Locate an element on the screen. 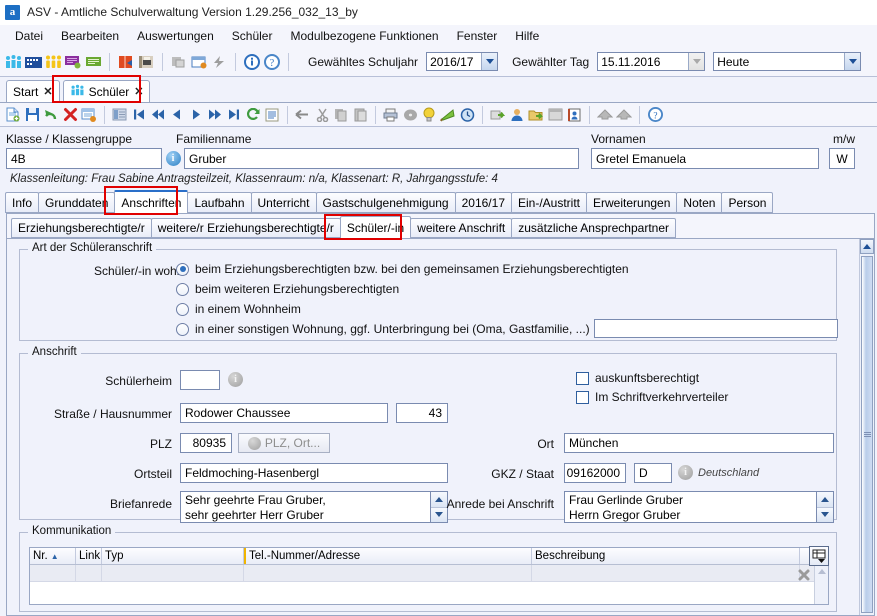  folder-export-icon is located at coordinates (536, 115).